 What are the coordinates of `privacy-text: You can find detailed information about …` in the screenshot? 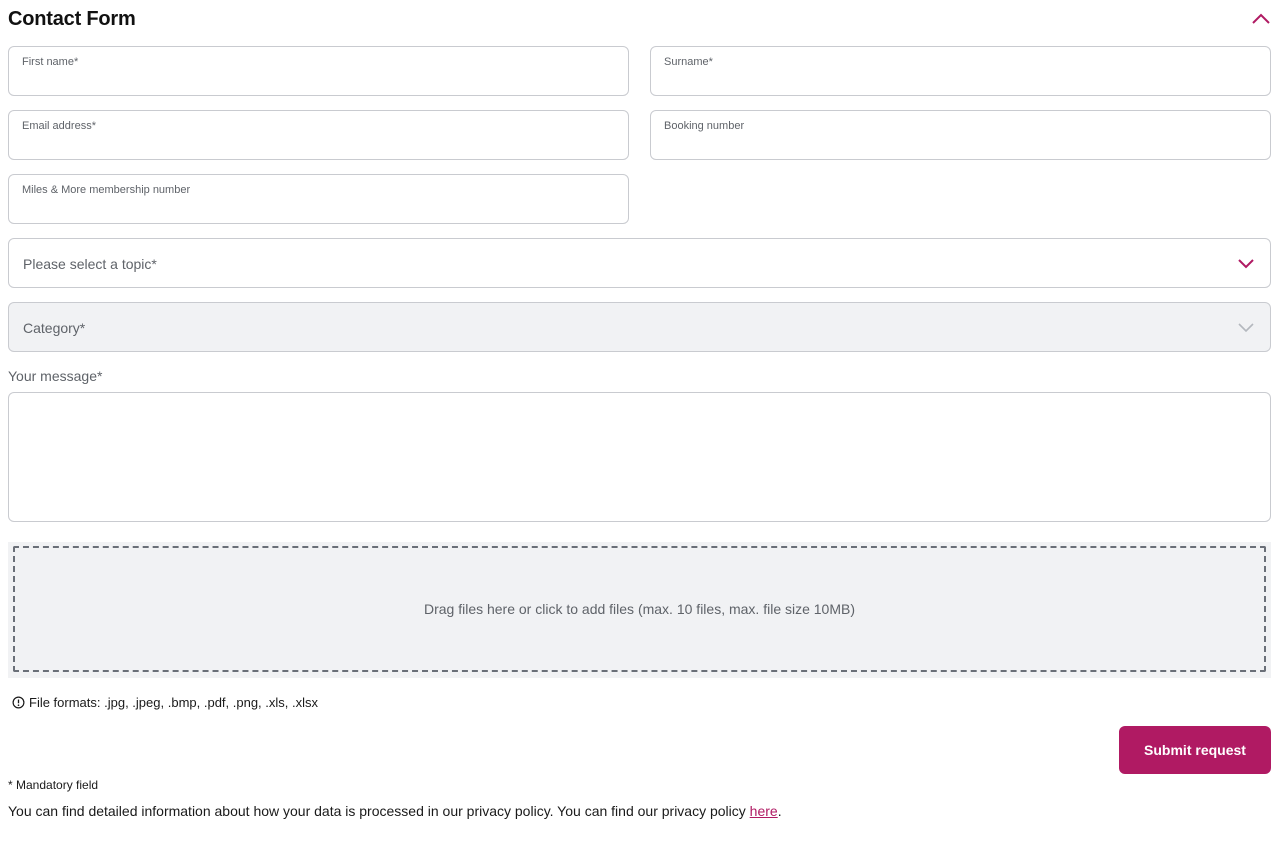 It's located at (379, 811).